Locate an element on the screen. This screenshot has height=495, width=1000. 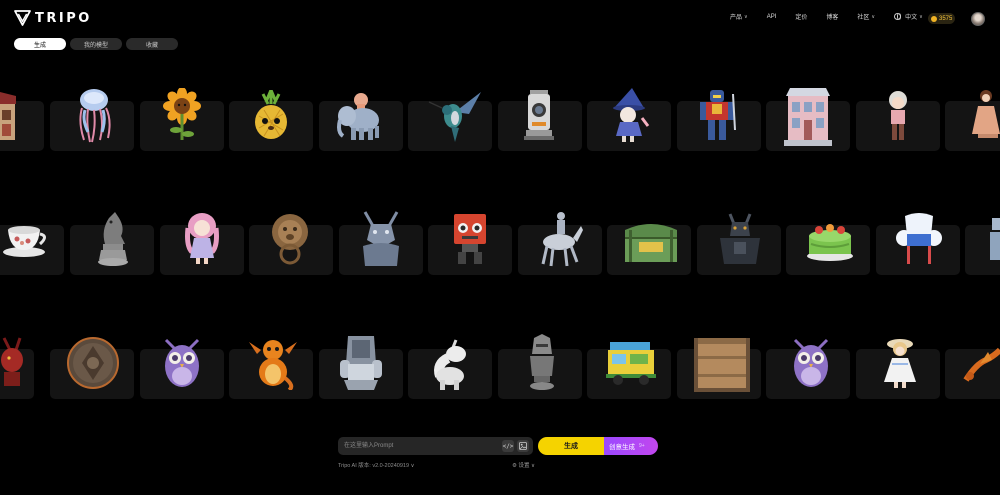
create-generate-label: 创意生成 is located at coordinates (622, 447).